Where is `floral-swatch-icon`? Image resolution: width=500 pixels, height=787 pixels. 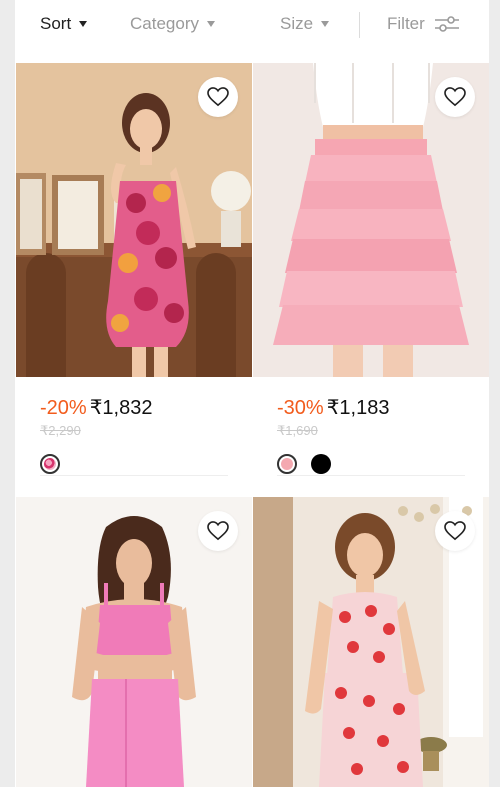 floral-swatch-icon is located at coordinates (50, 464).